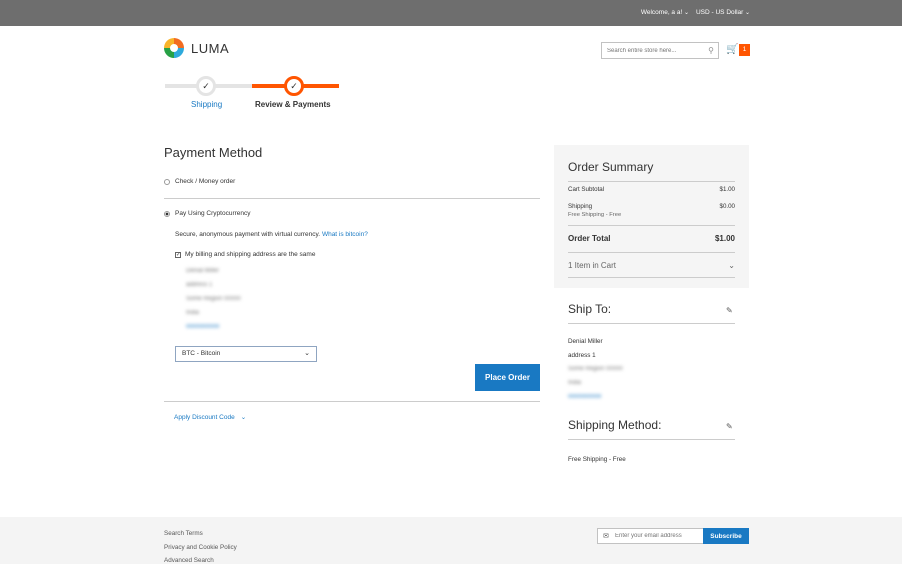  Describe the element at coordinates (651, 206) in the screenshot. I see `shipping-row: Shipping $0.00` at that location.